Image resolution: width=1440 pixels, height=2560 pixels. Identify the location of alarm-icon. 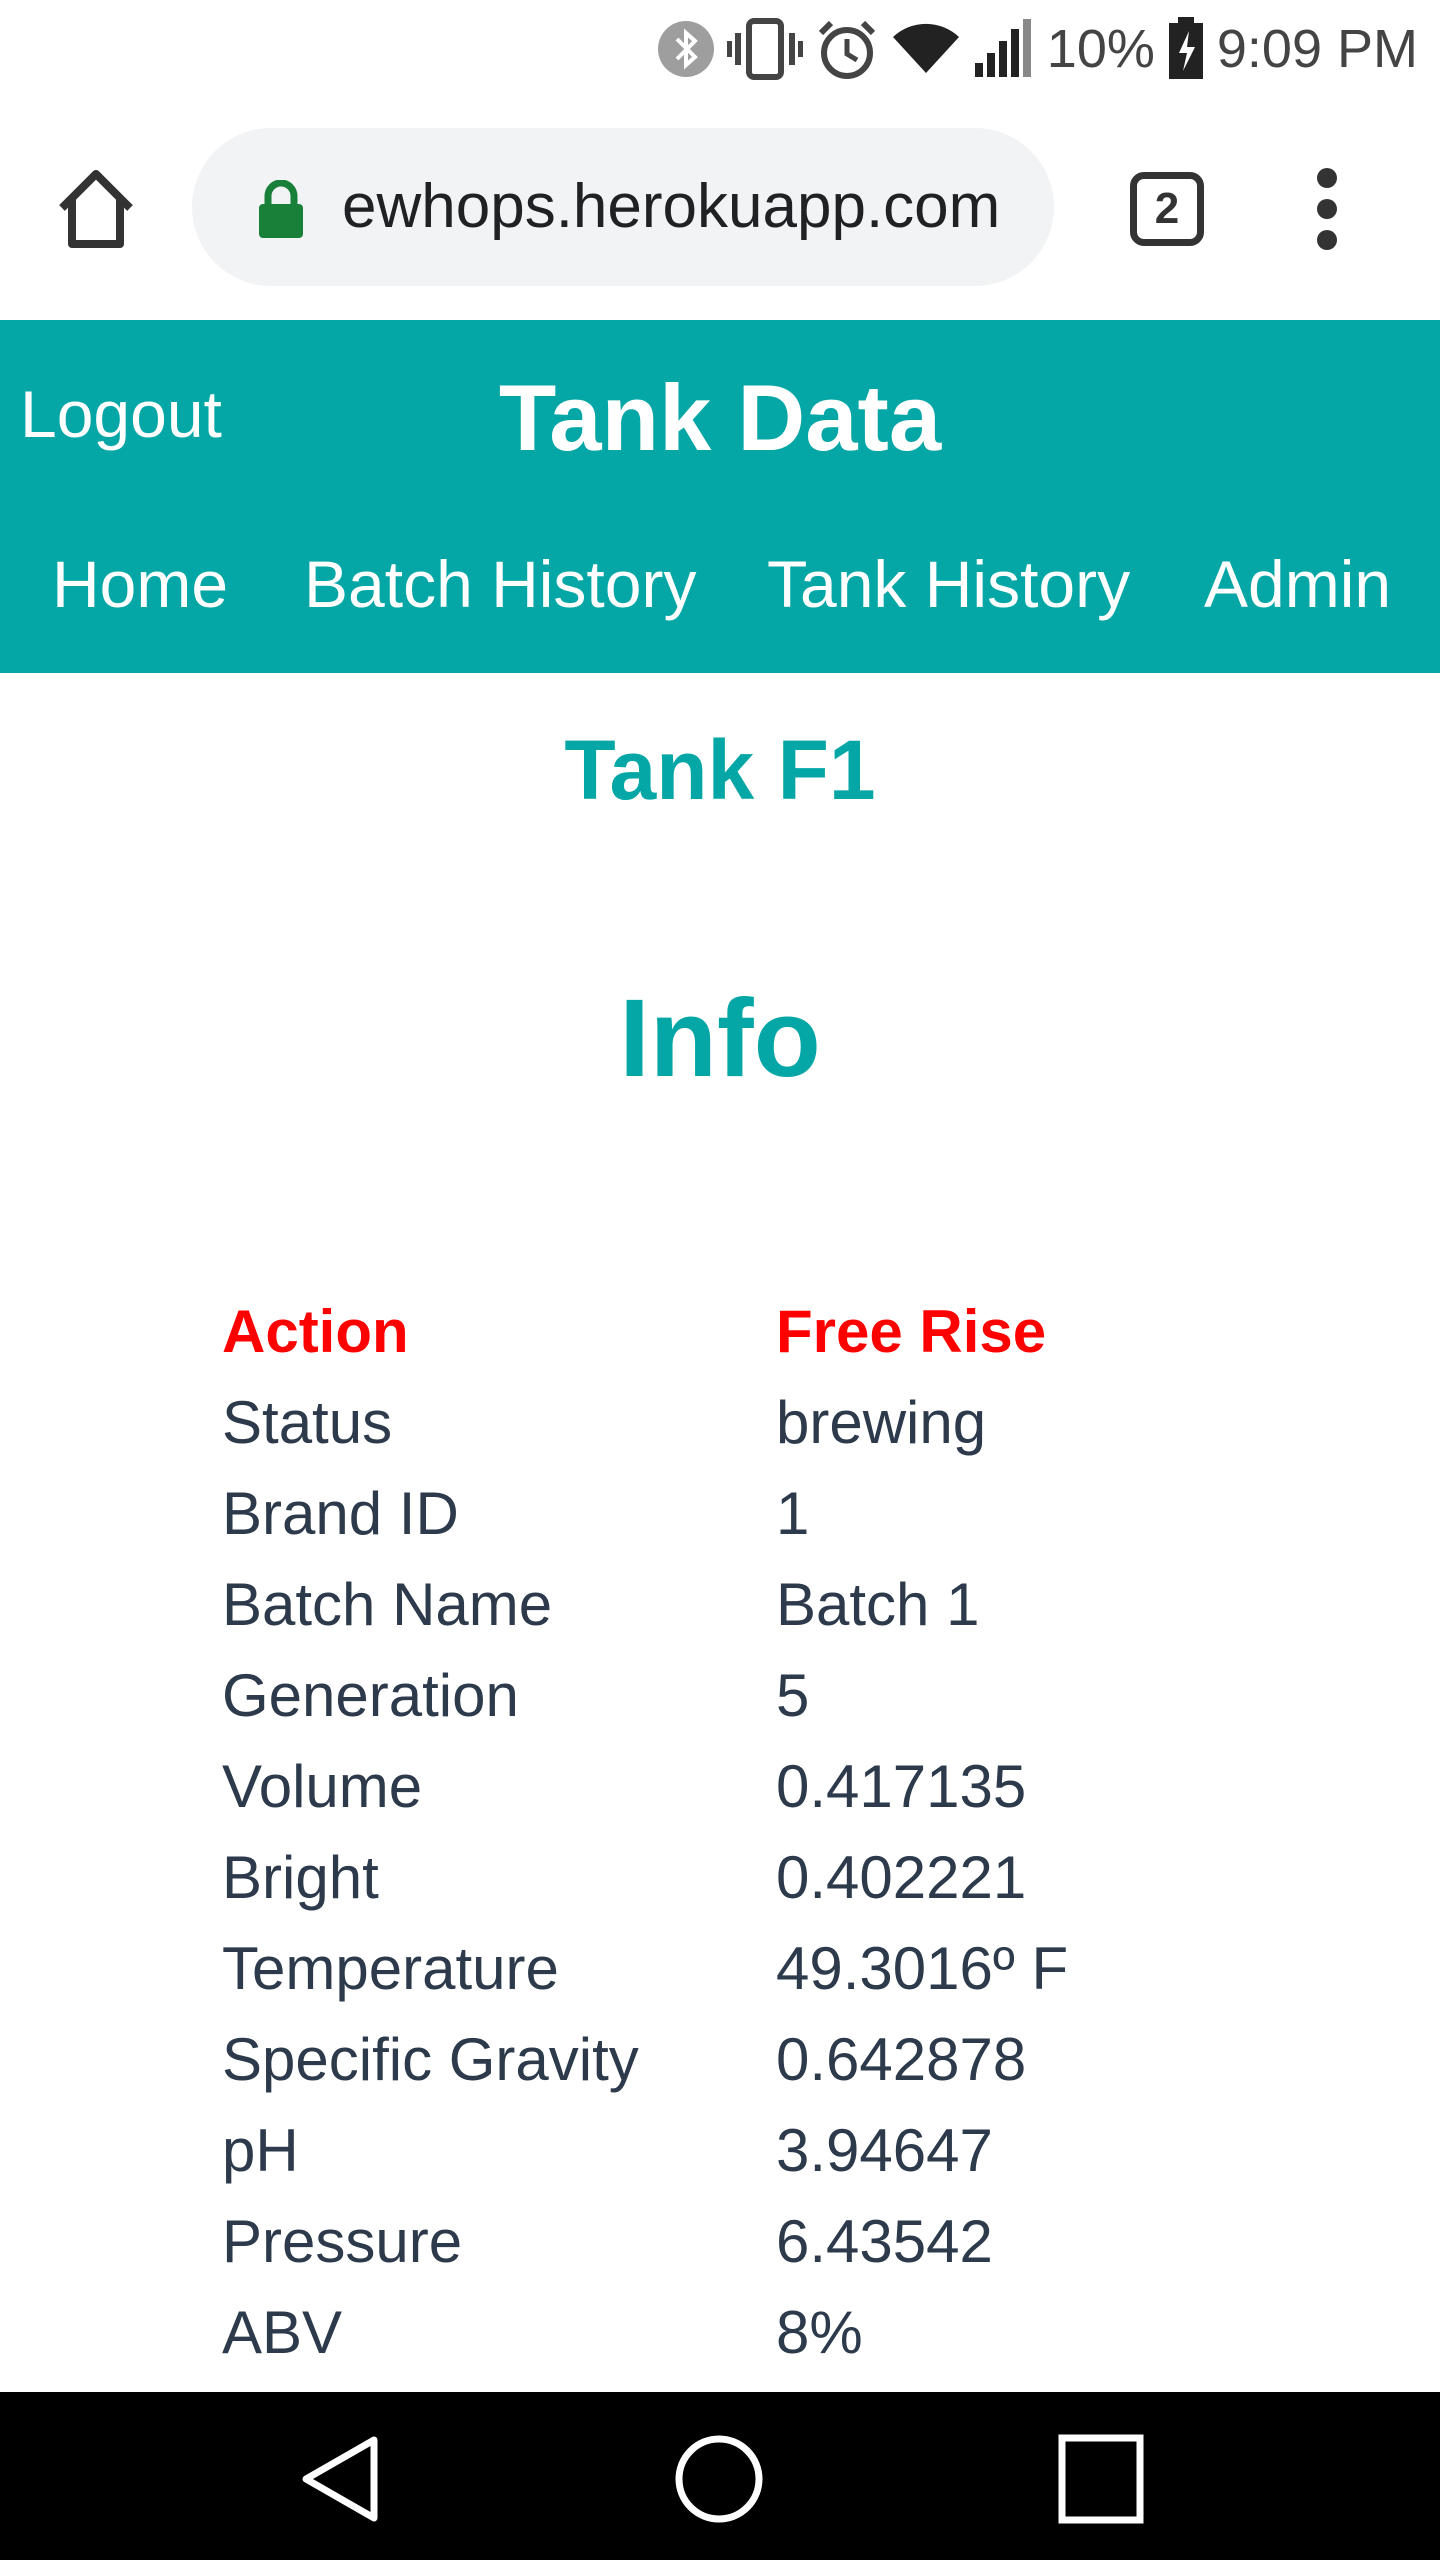
(846, 49).